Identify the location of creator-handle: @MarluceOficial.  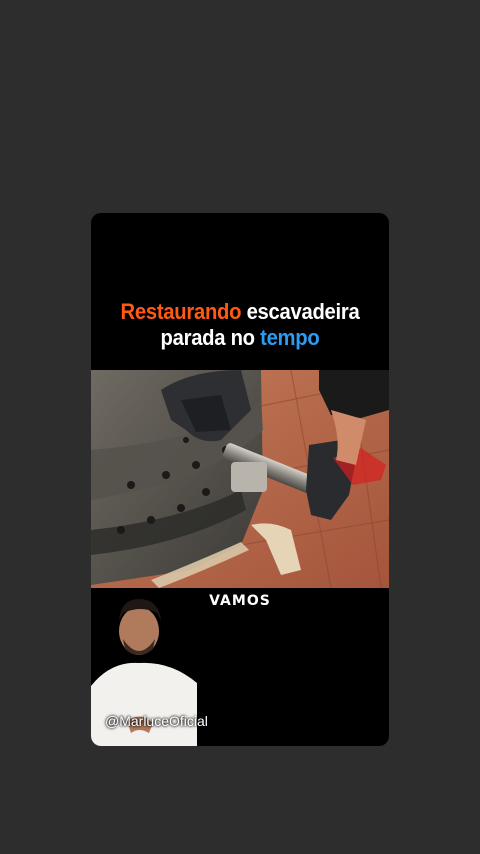
(156, 721).